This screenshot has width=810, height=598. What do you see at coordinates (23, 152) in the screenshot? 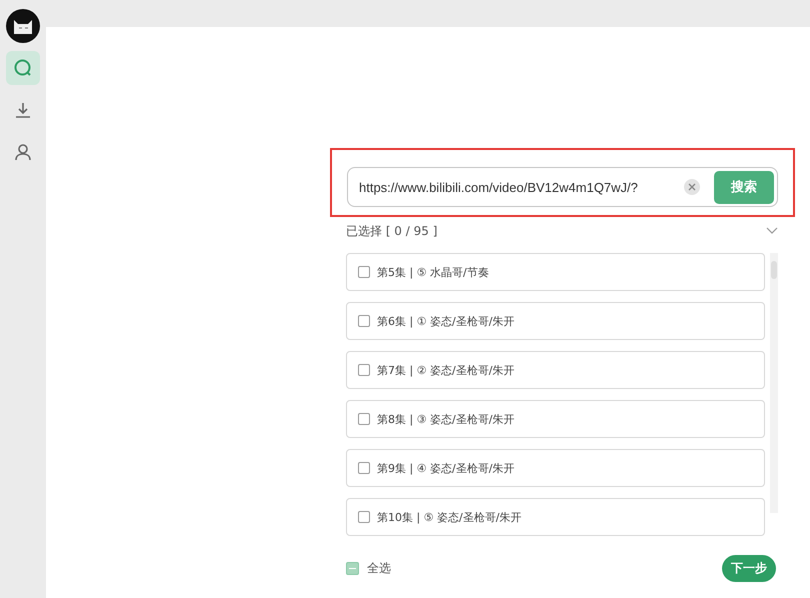
I see `user-icon` at bounding box center [23, 152].